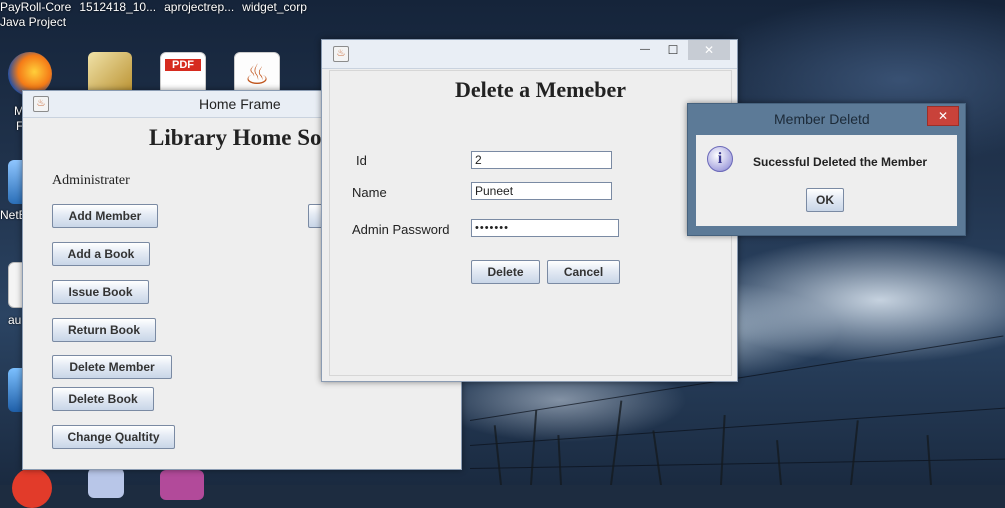 The width and height of the screenshot is (1005, 508). What do you see at coordinates (673, 50) in the screenshot?
I see `maximize-icon: ☐` at bounding box center [673, 50].